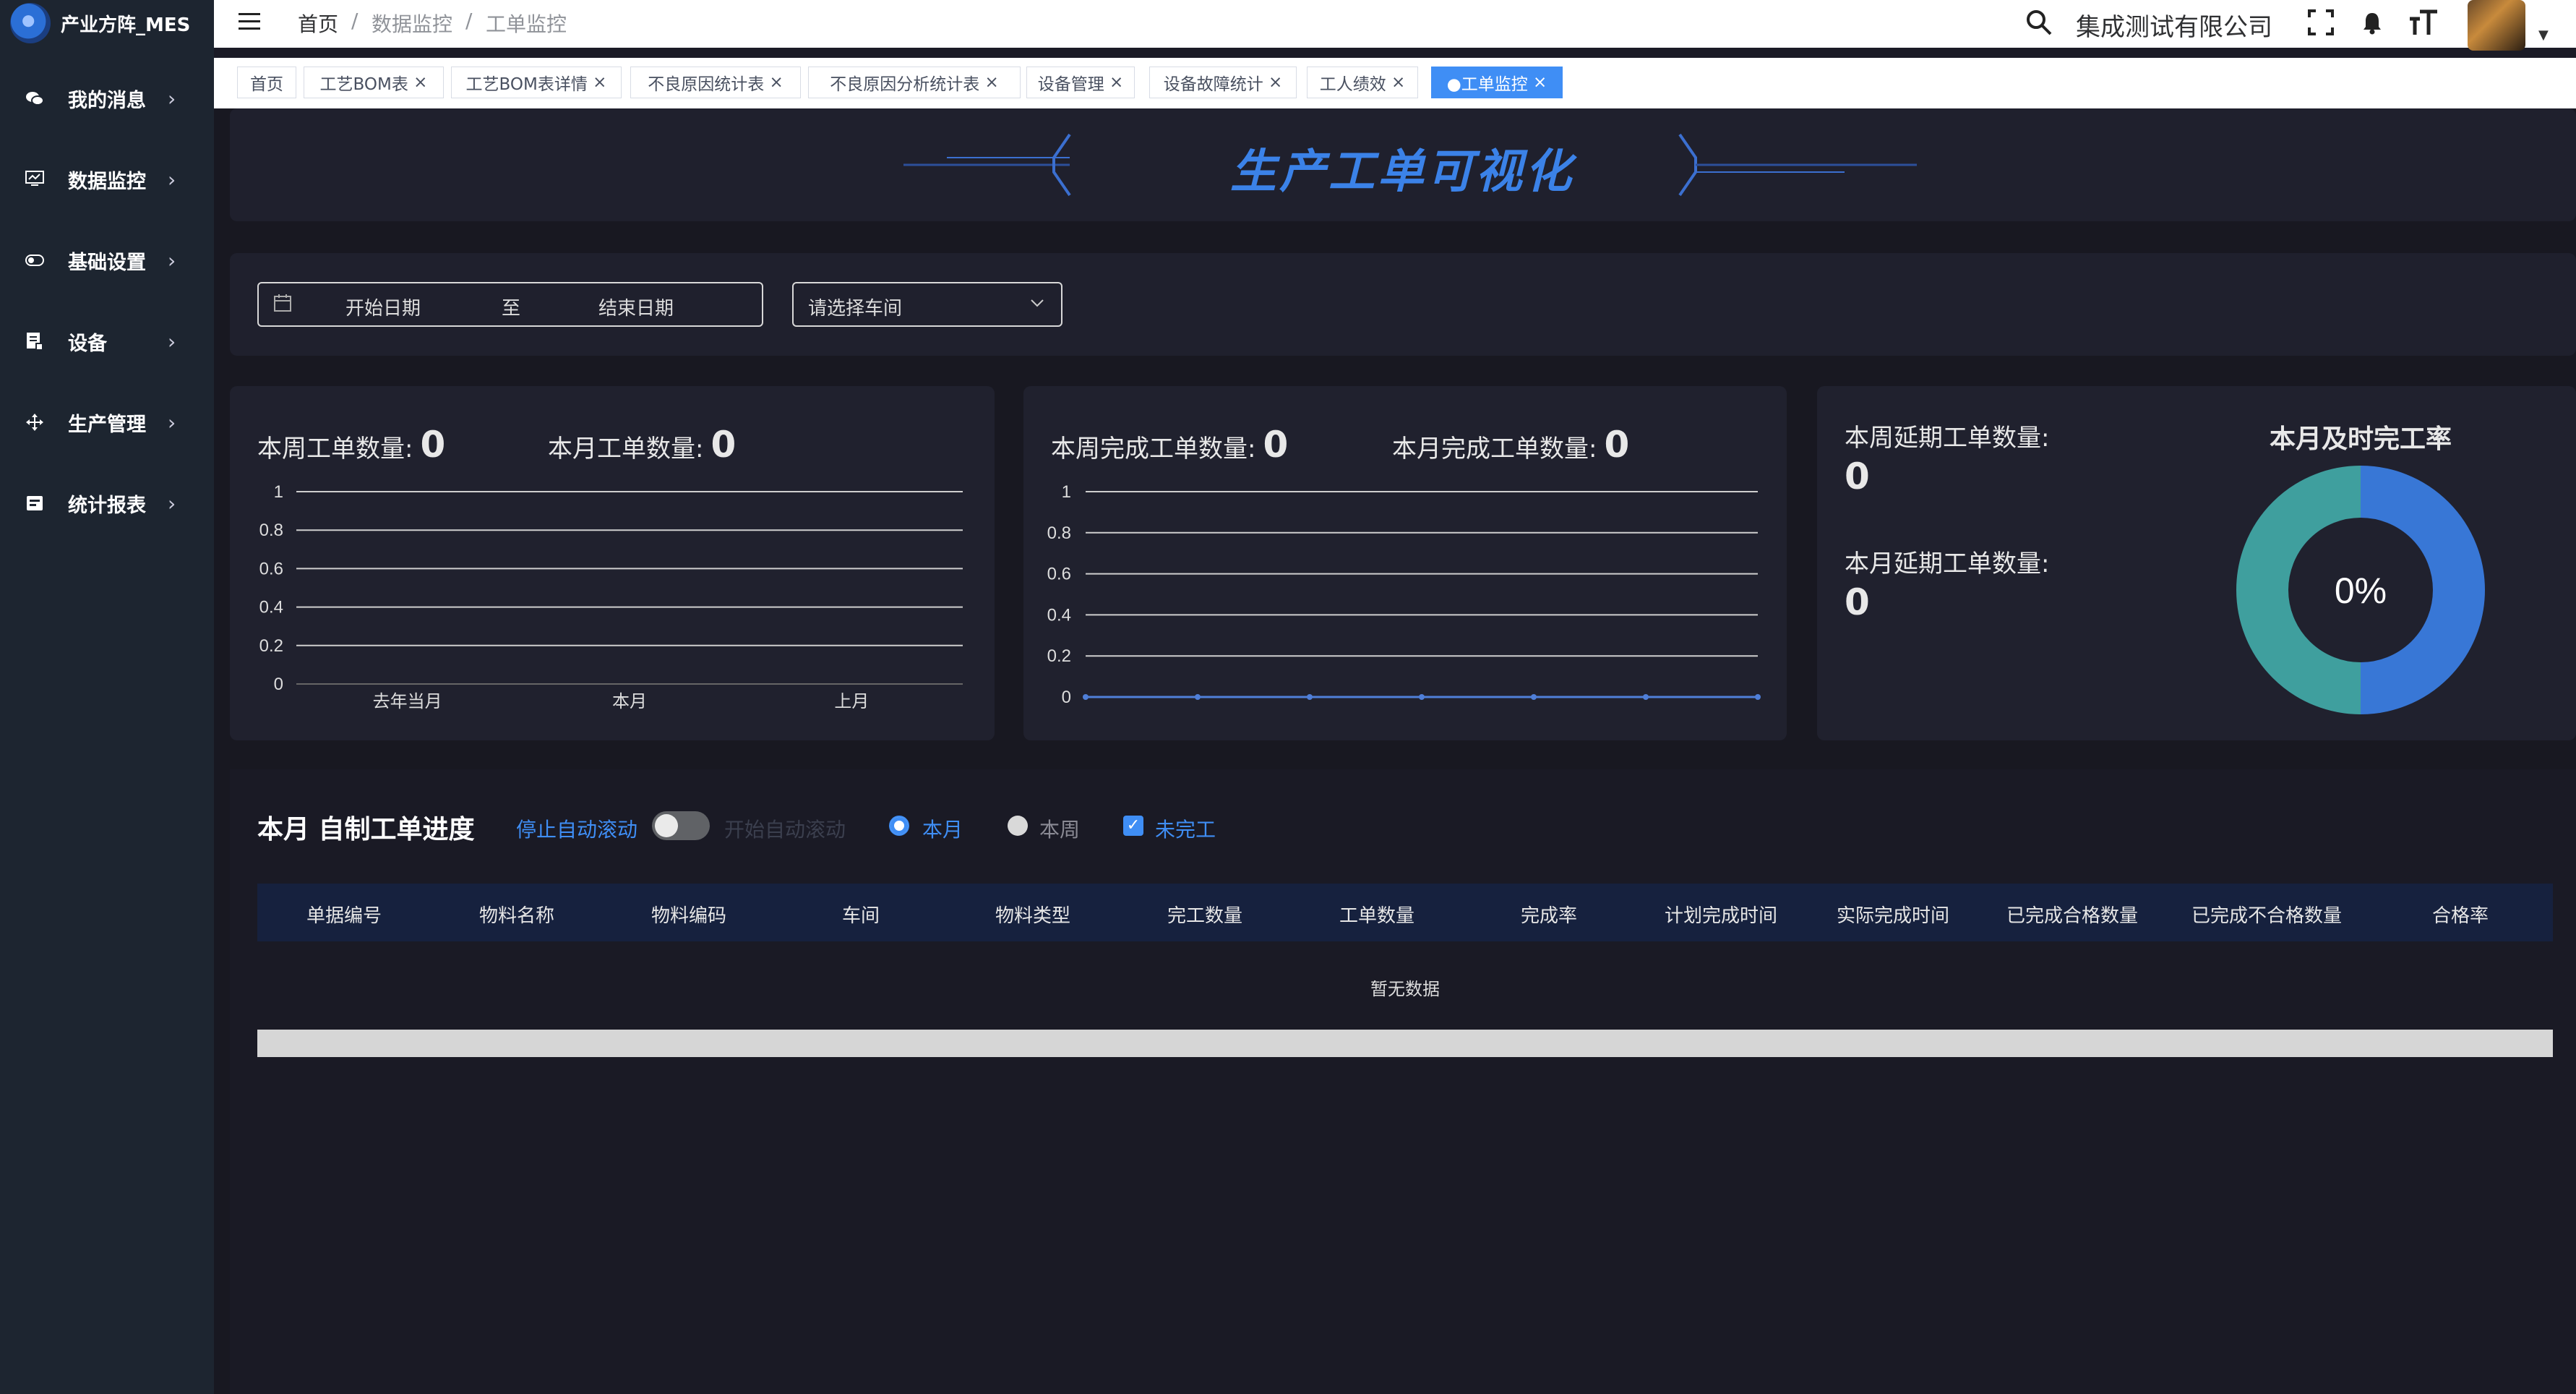 This screenshot has width=2576, height=1394. I want to click on workshop-select-placeholder: 请选择车间, so click(856, 309).